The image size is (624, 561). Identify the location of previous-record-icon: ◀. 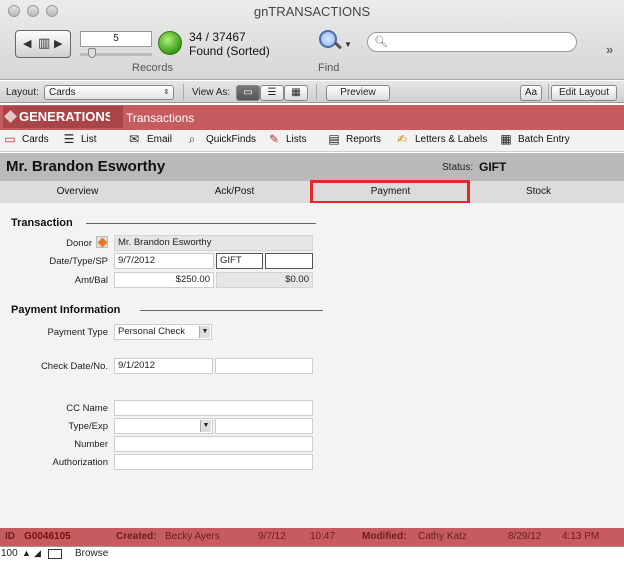
(27, 43).